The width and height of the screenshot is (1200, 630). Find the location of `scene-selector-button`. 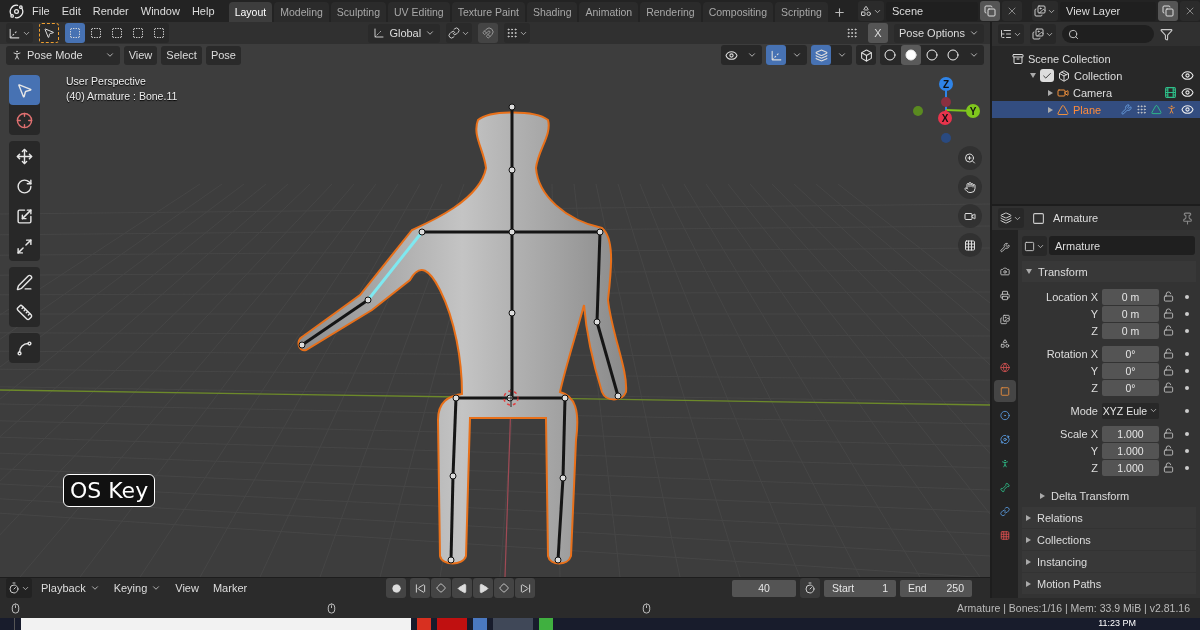

scene-selector-button is located at coordinates (871, 11).